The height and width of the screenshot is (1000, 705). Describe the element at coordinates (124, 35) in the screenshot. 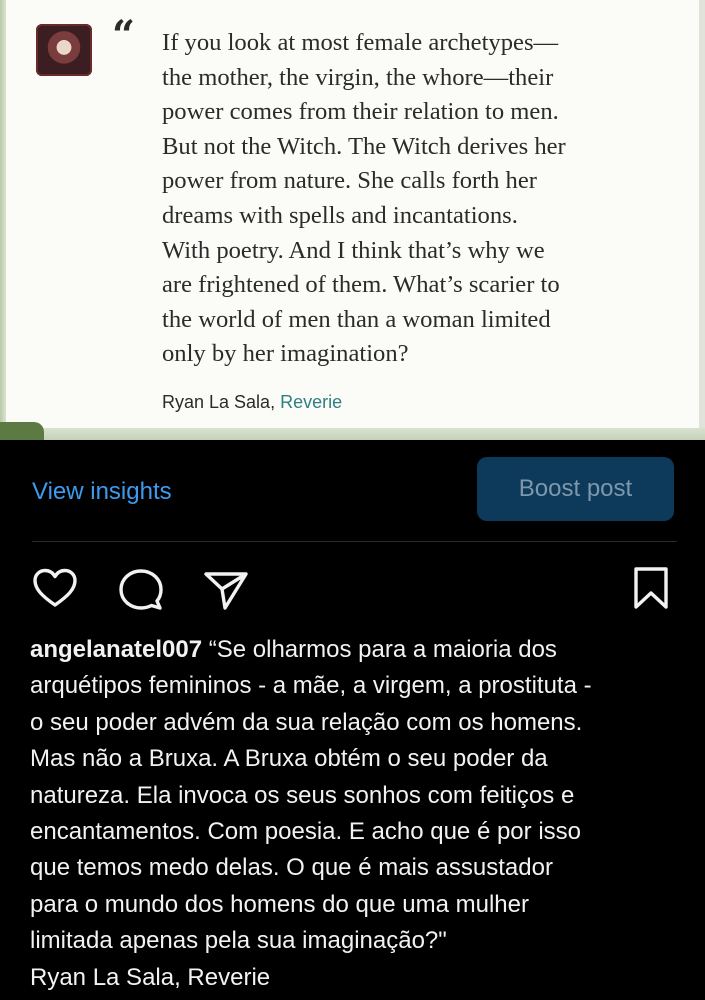

I see `quote-mark-icon: “` at that location.